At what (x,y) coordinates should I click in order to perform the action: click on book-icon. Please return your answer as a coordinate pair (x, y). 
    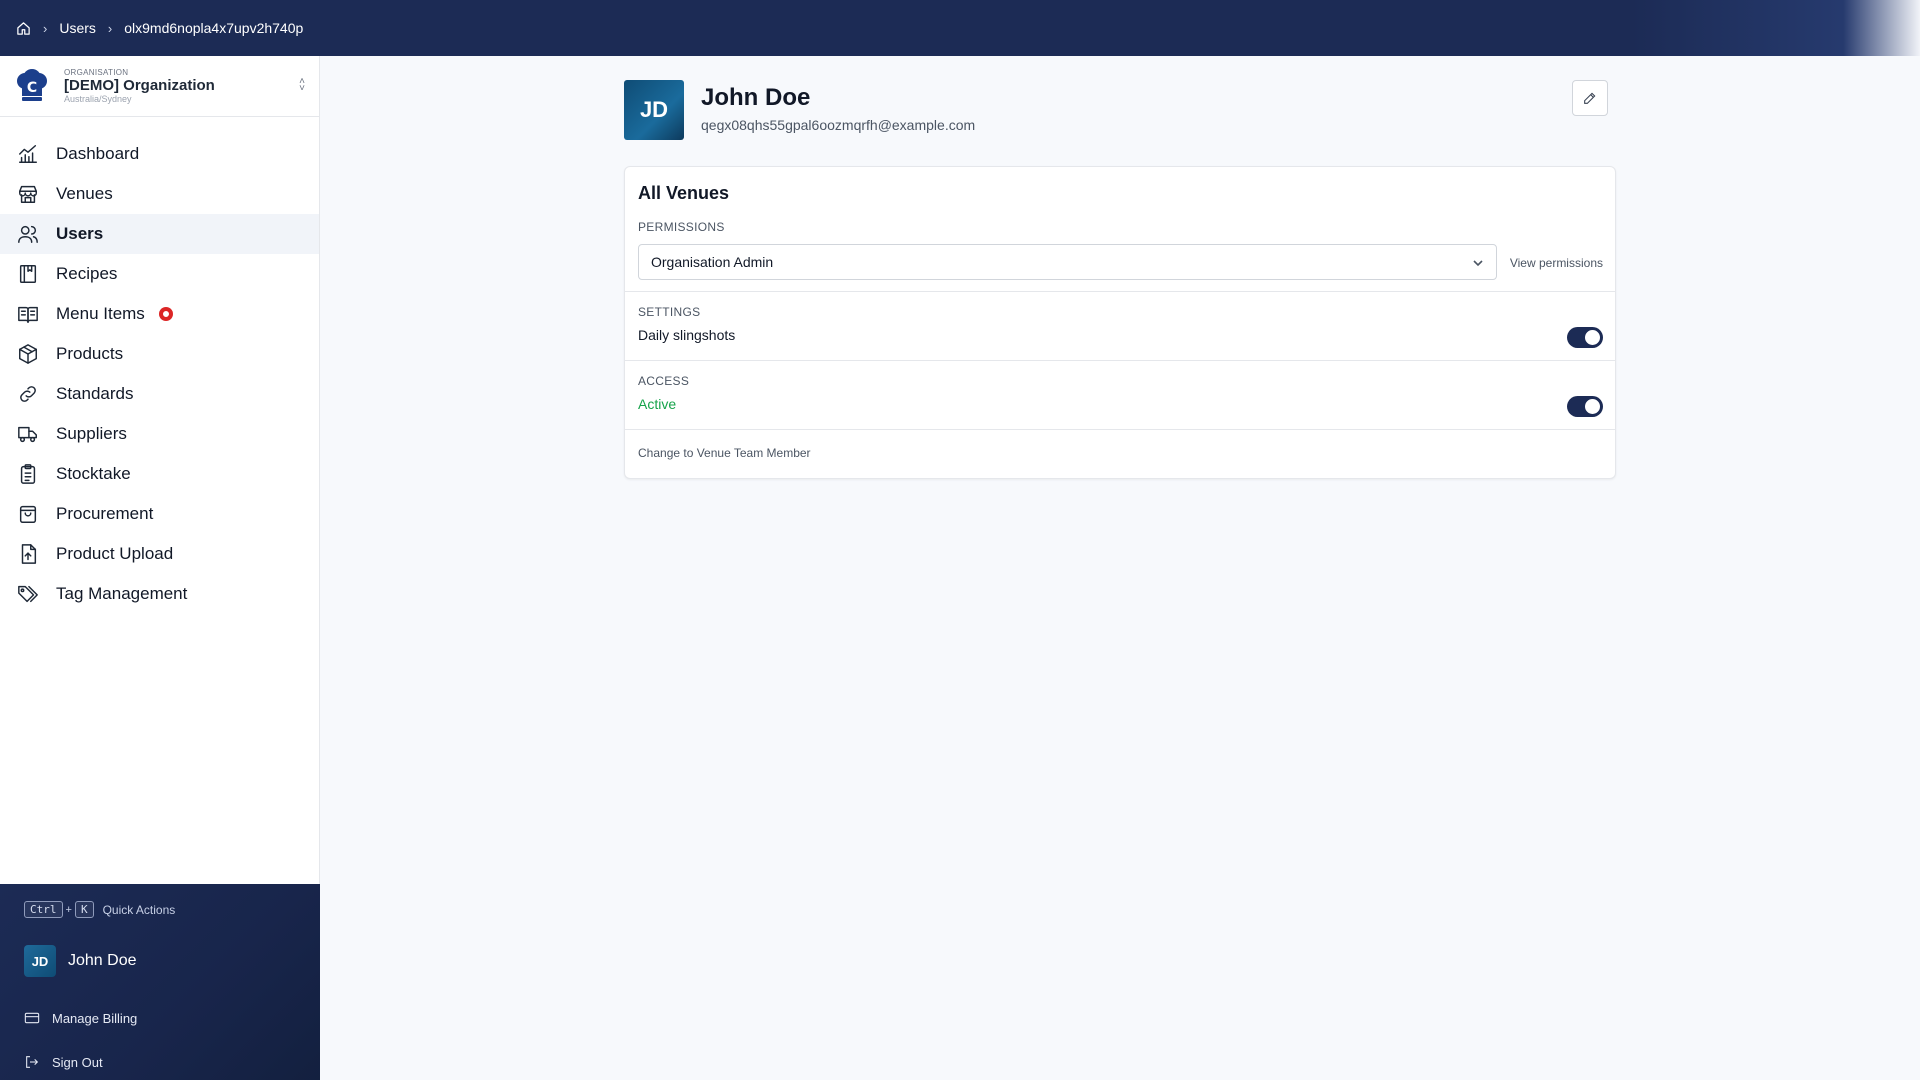
    Looking at the image, I should click on (28, 274).